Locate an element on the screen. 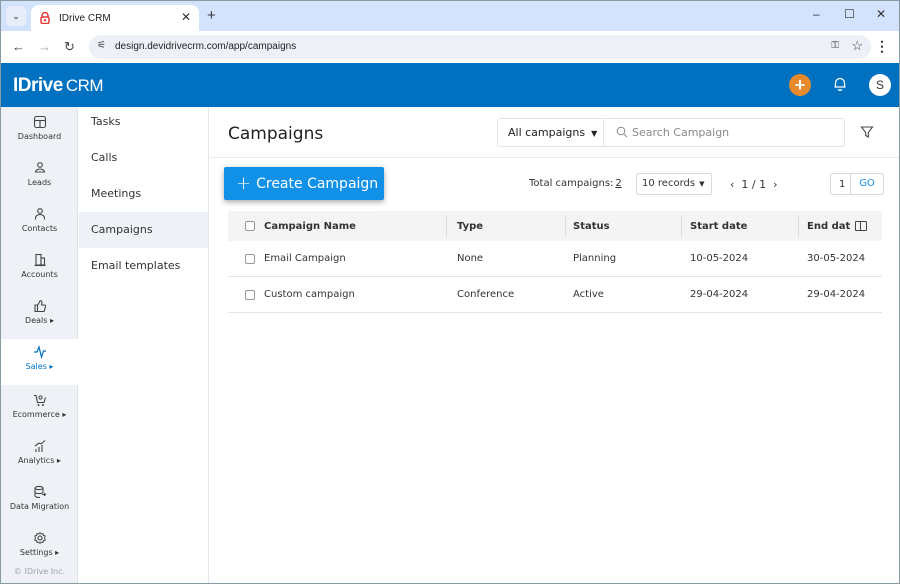 This screenshot has height=584, width=900. nav-accounts: Accounts is located at coordinates (39, 270).